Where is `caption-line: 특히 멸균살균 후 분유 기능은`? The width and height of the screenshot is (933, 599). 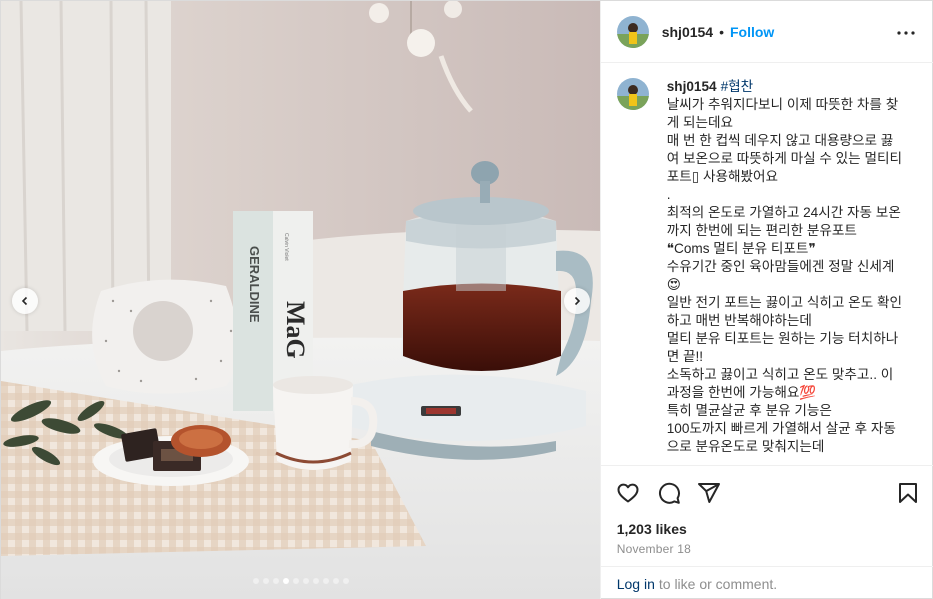 caption-line: 특히 멸균살균 후 분유 기능은 is located at coordinates (749, 410).